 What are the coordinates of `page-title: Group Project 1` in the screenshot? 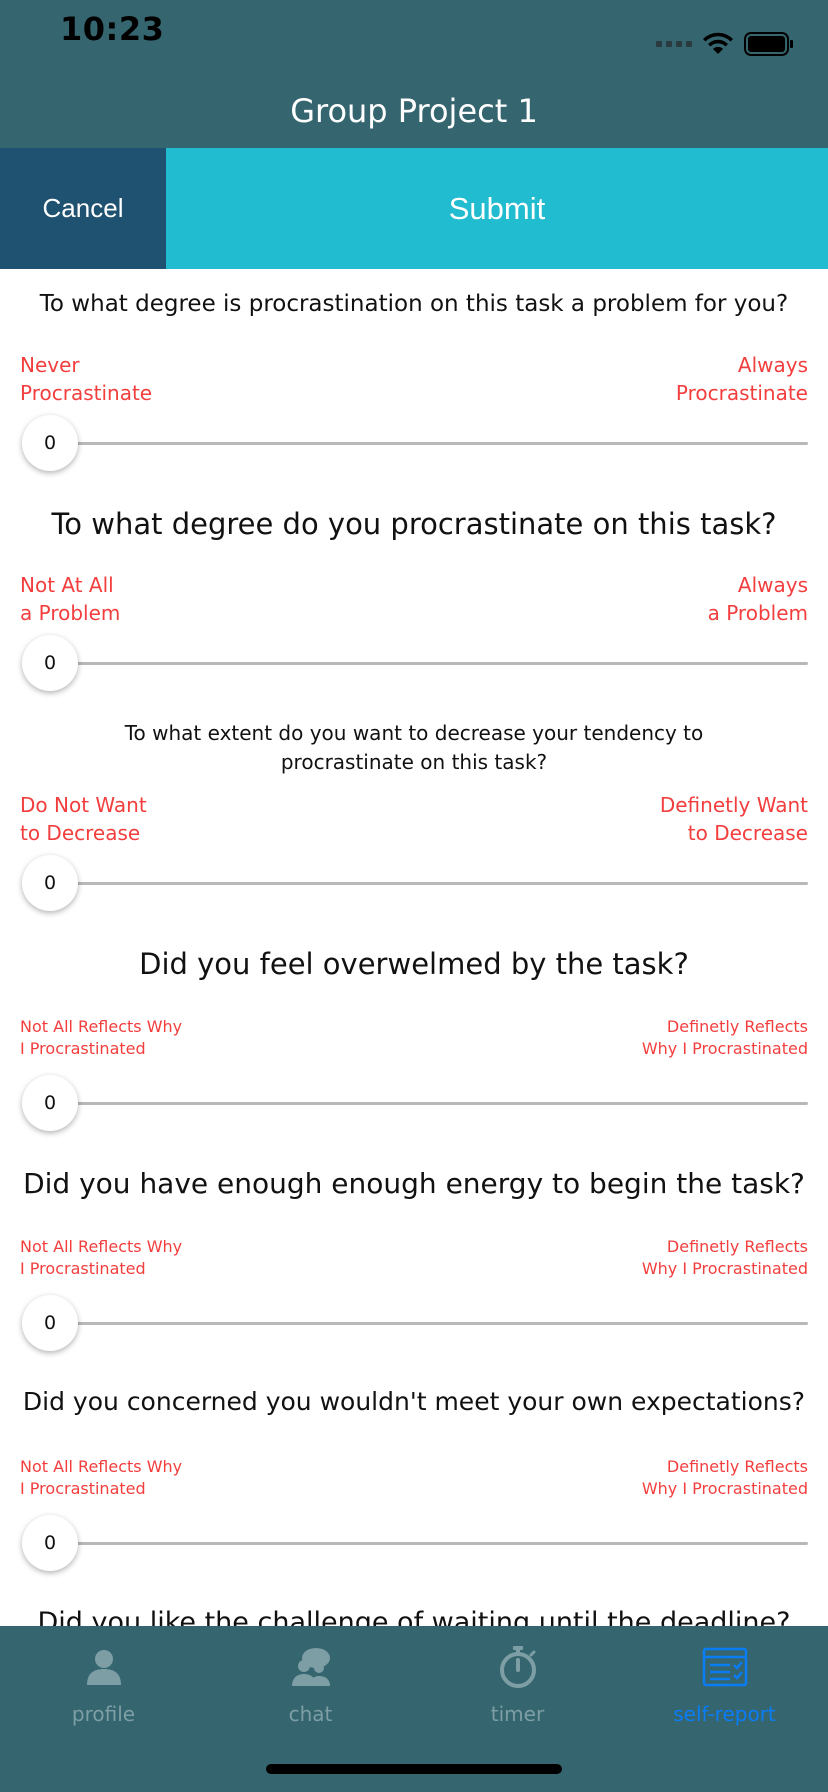 It's located at (414, 111).